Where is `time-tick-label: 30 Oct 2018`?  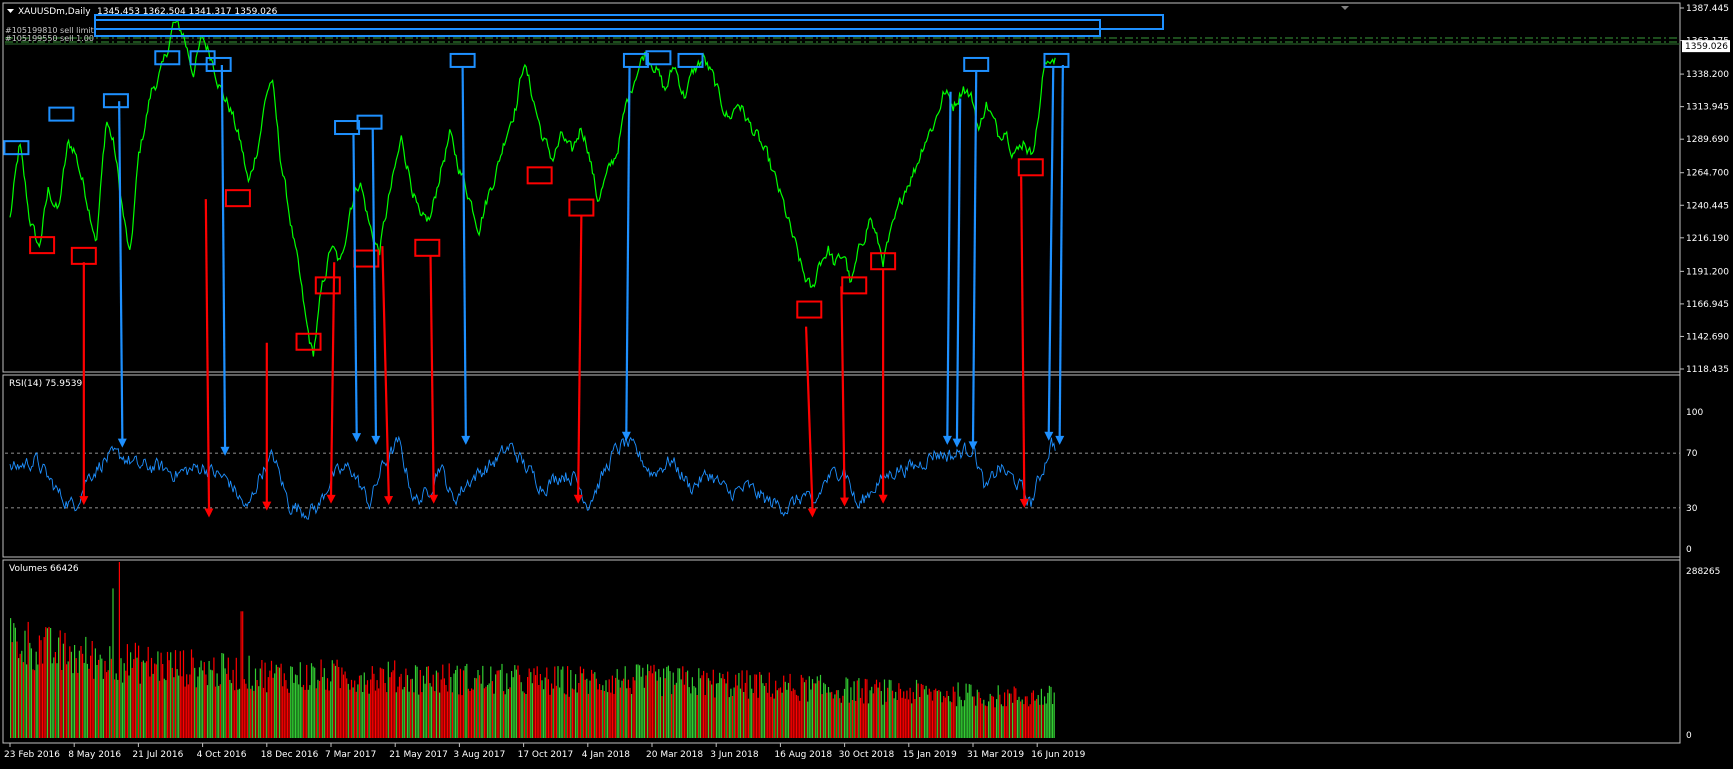
time-tick-label: 30 Oct 2018 is located at coordinates (867, 755).